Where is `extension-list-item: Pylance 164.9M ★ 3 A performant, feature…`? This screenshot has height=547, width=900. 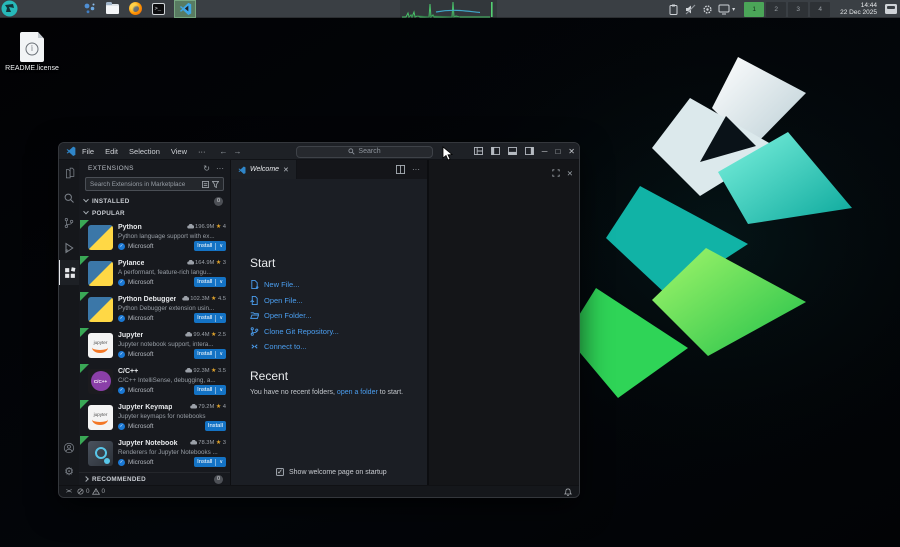
extension-list-item: Pylance 164.9M ★ 3 A performant, feature… is located at coordinates (154, 273).